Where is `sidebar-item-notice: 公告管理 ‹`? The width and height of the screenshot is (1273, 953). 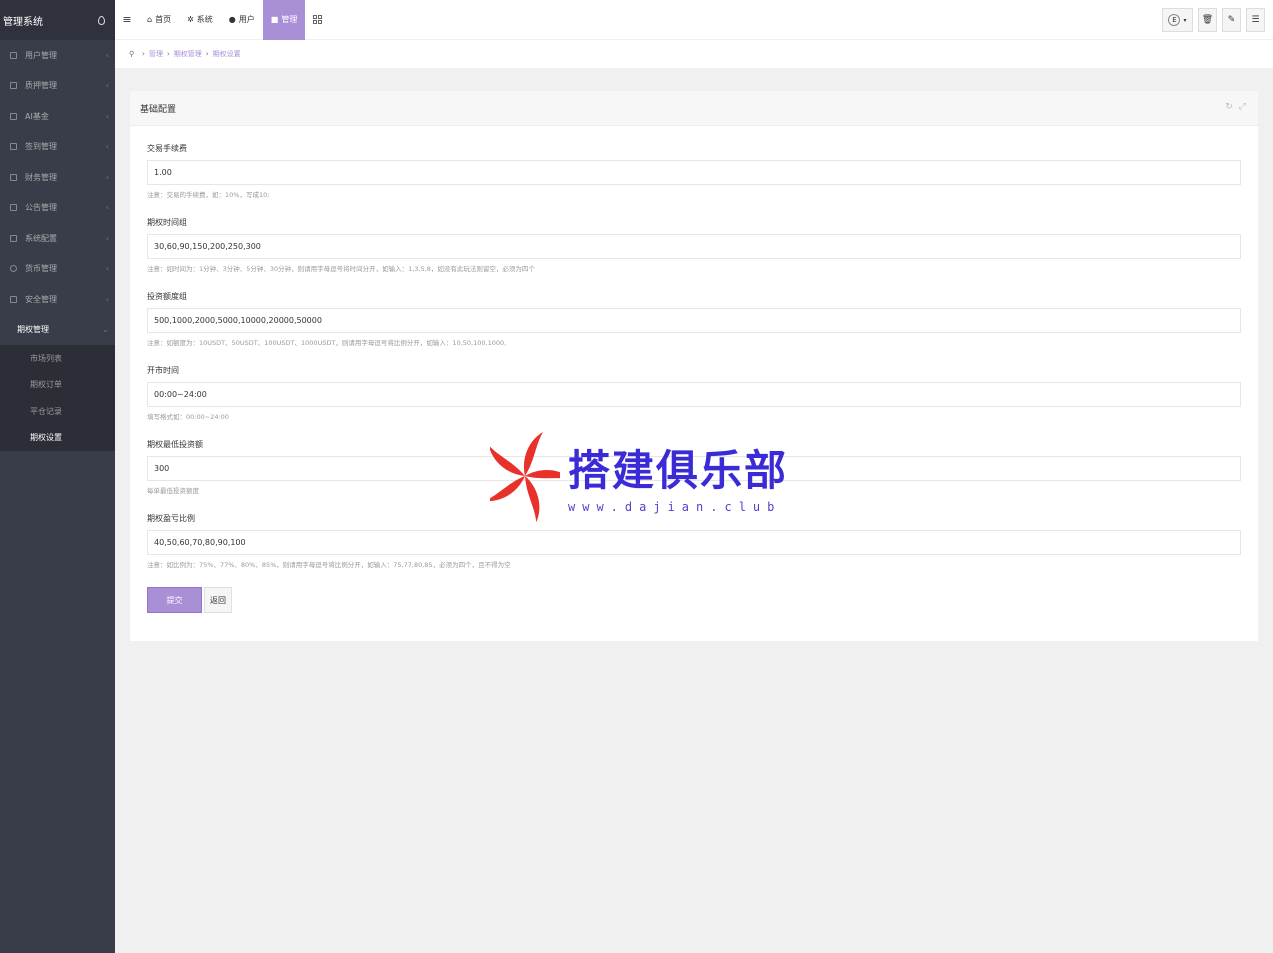
sidebar-item-notice: 公告管理 ‹ is located at coordinates (57, 208).